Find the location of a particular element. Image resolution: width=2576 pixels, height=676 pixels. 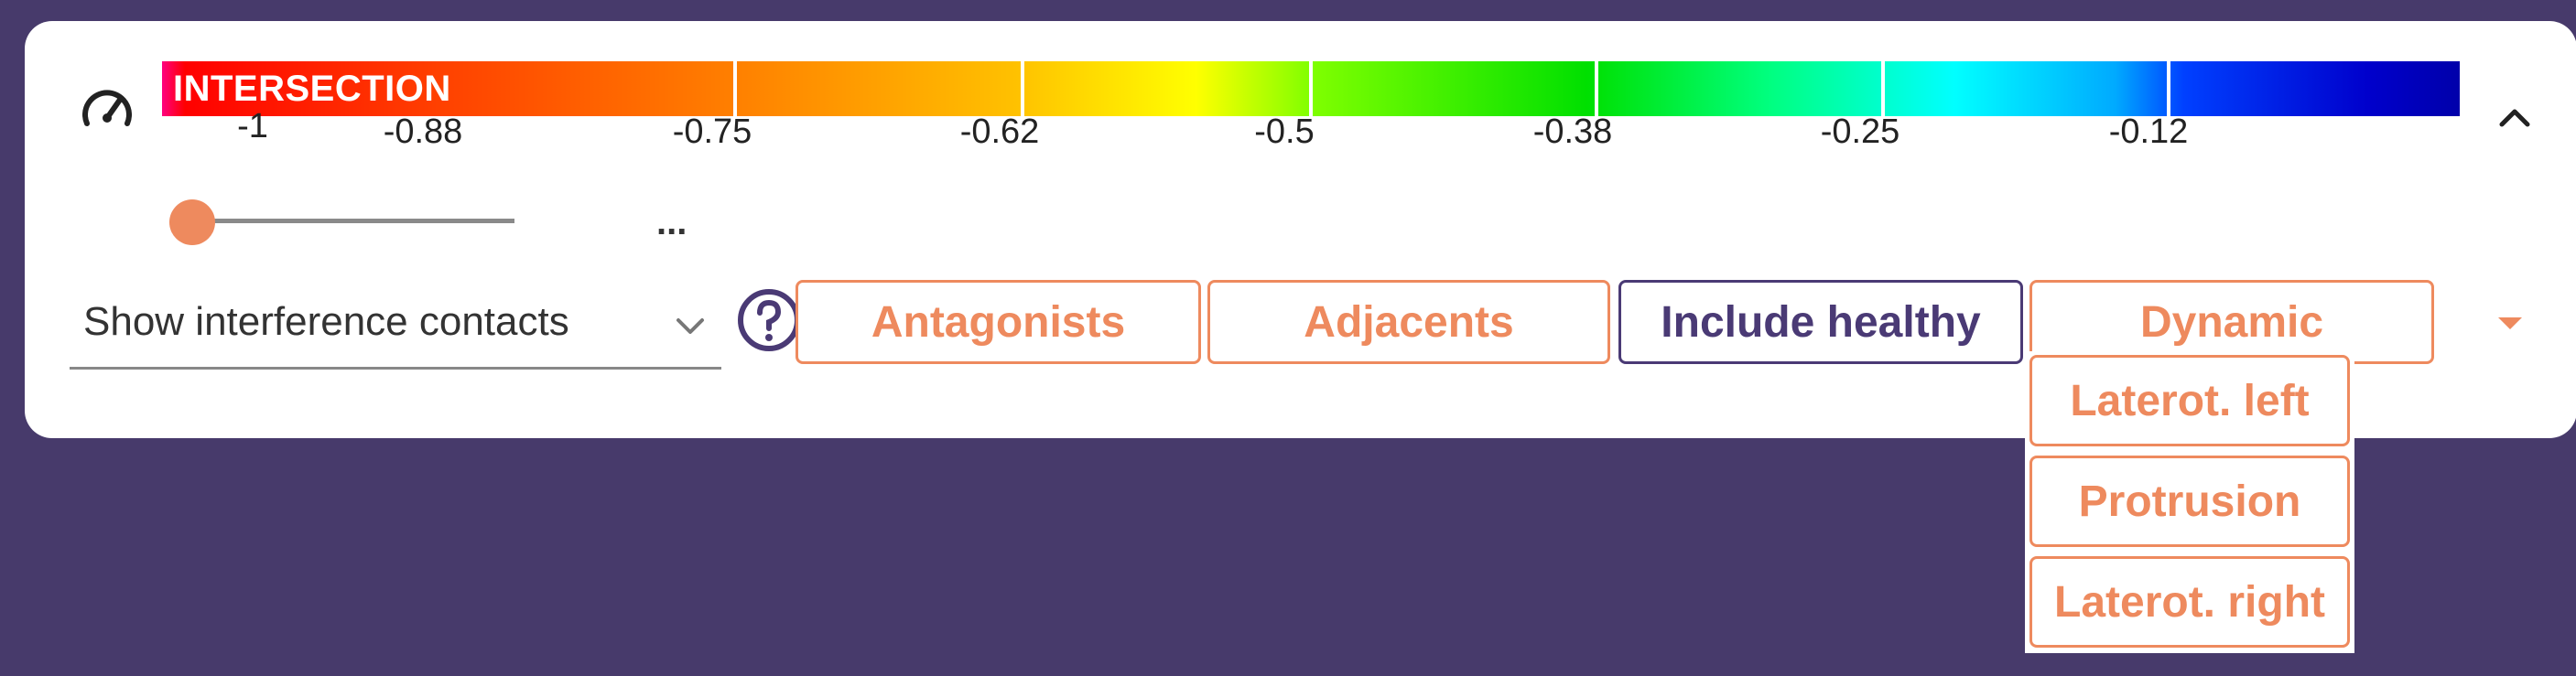

contact-mode-select: Show interference contacts is located at coordinates (396, 327).